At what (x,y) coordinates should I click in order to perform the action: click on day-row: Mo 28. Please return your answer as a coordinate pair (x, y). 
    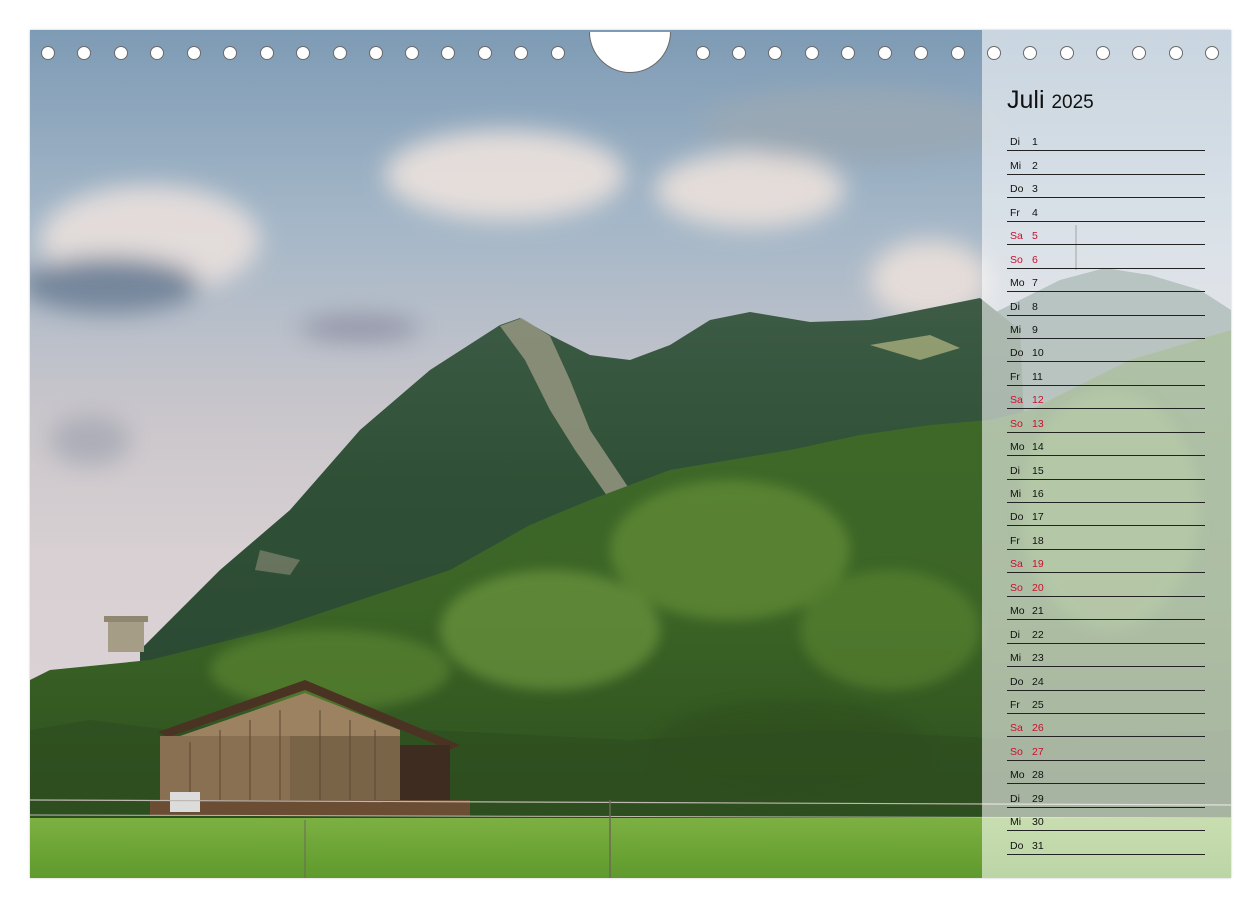
    Looking at the image, I should click on (1106, 773).